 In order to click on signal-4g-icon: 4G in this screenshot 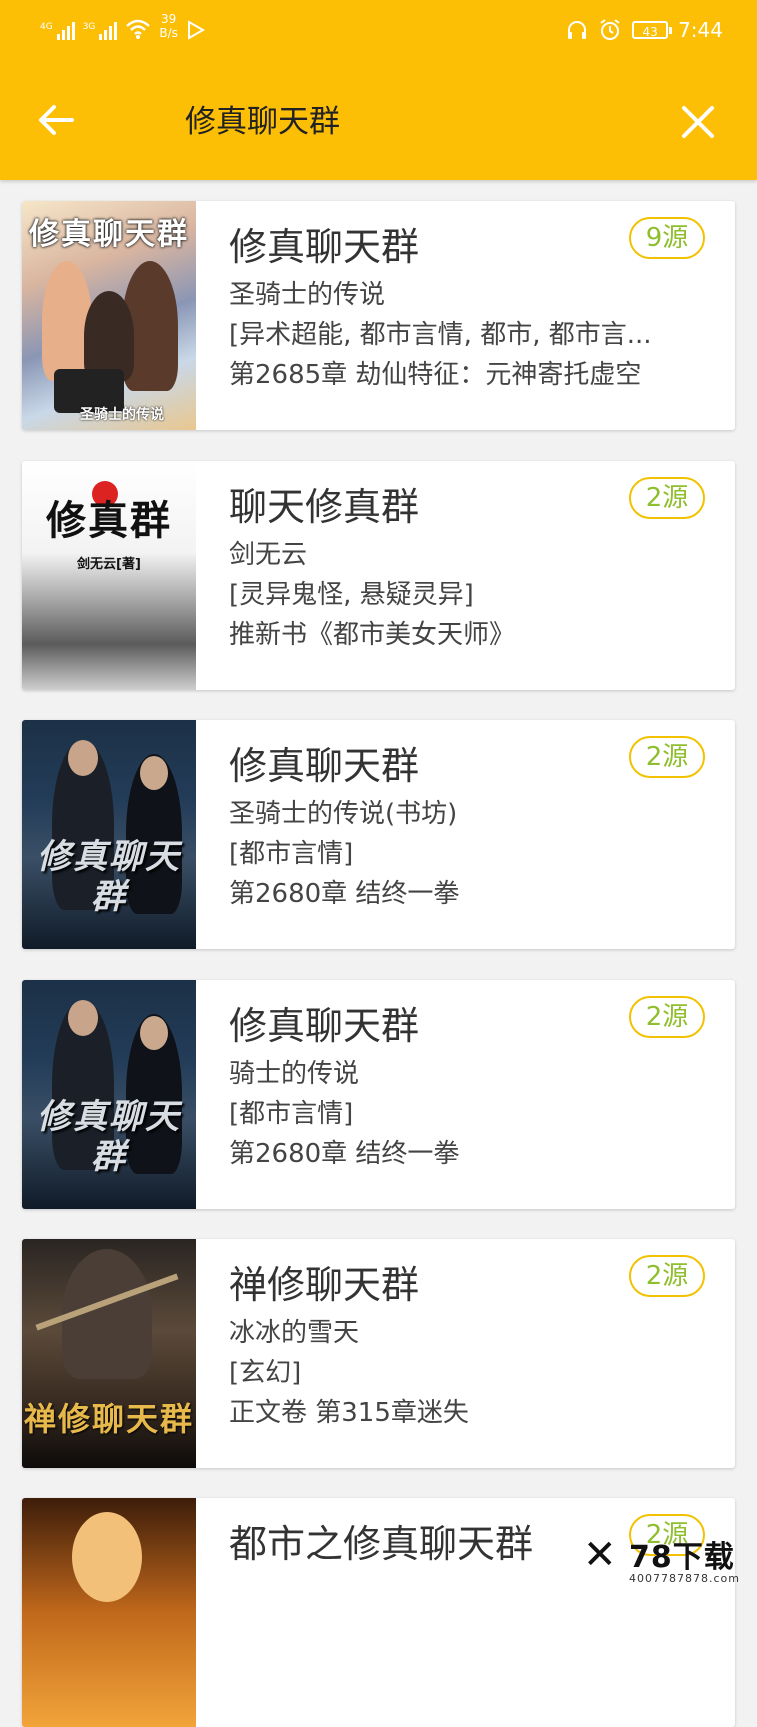, I will do `click(57, 31)`.